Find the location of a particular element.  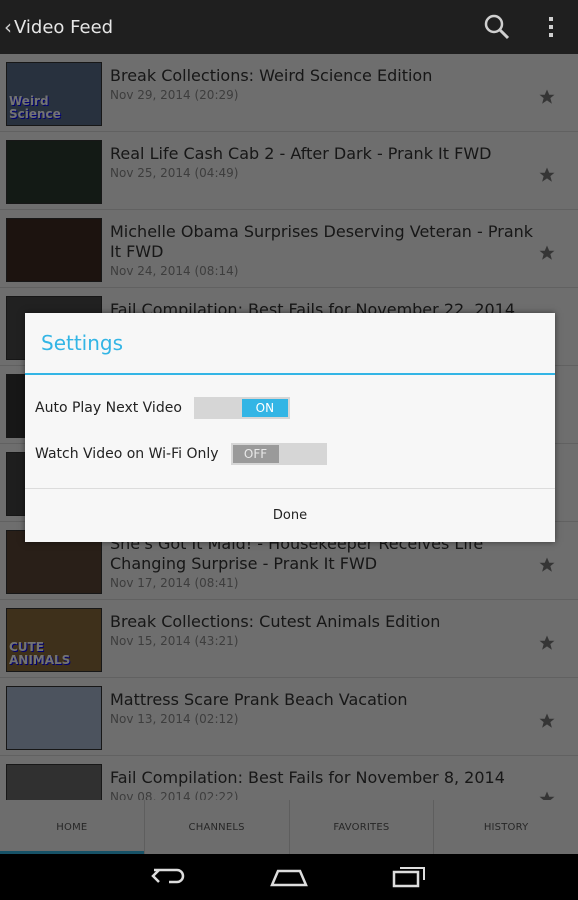

back-button: ‹ Video Feed is located at coordinates (56, 27).